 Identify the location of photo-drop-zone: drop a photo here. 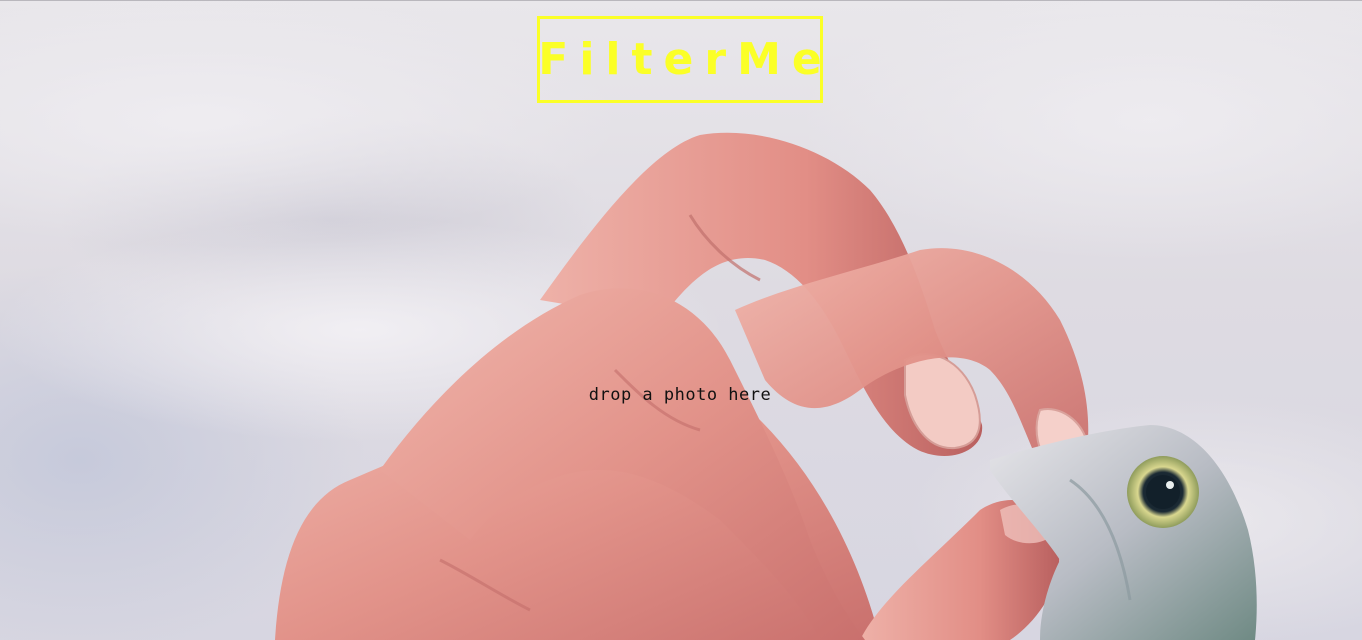
(680, 395).